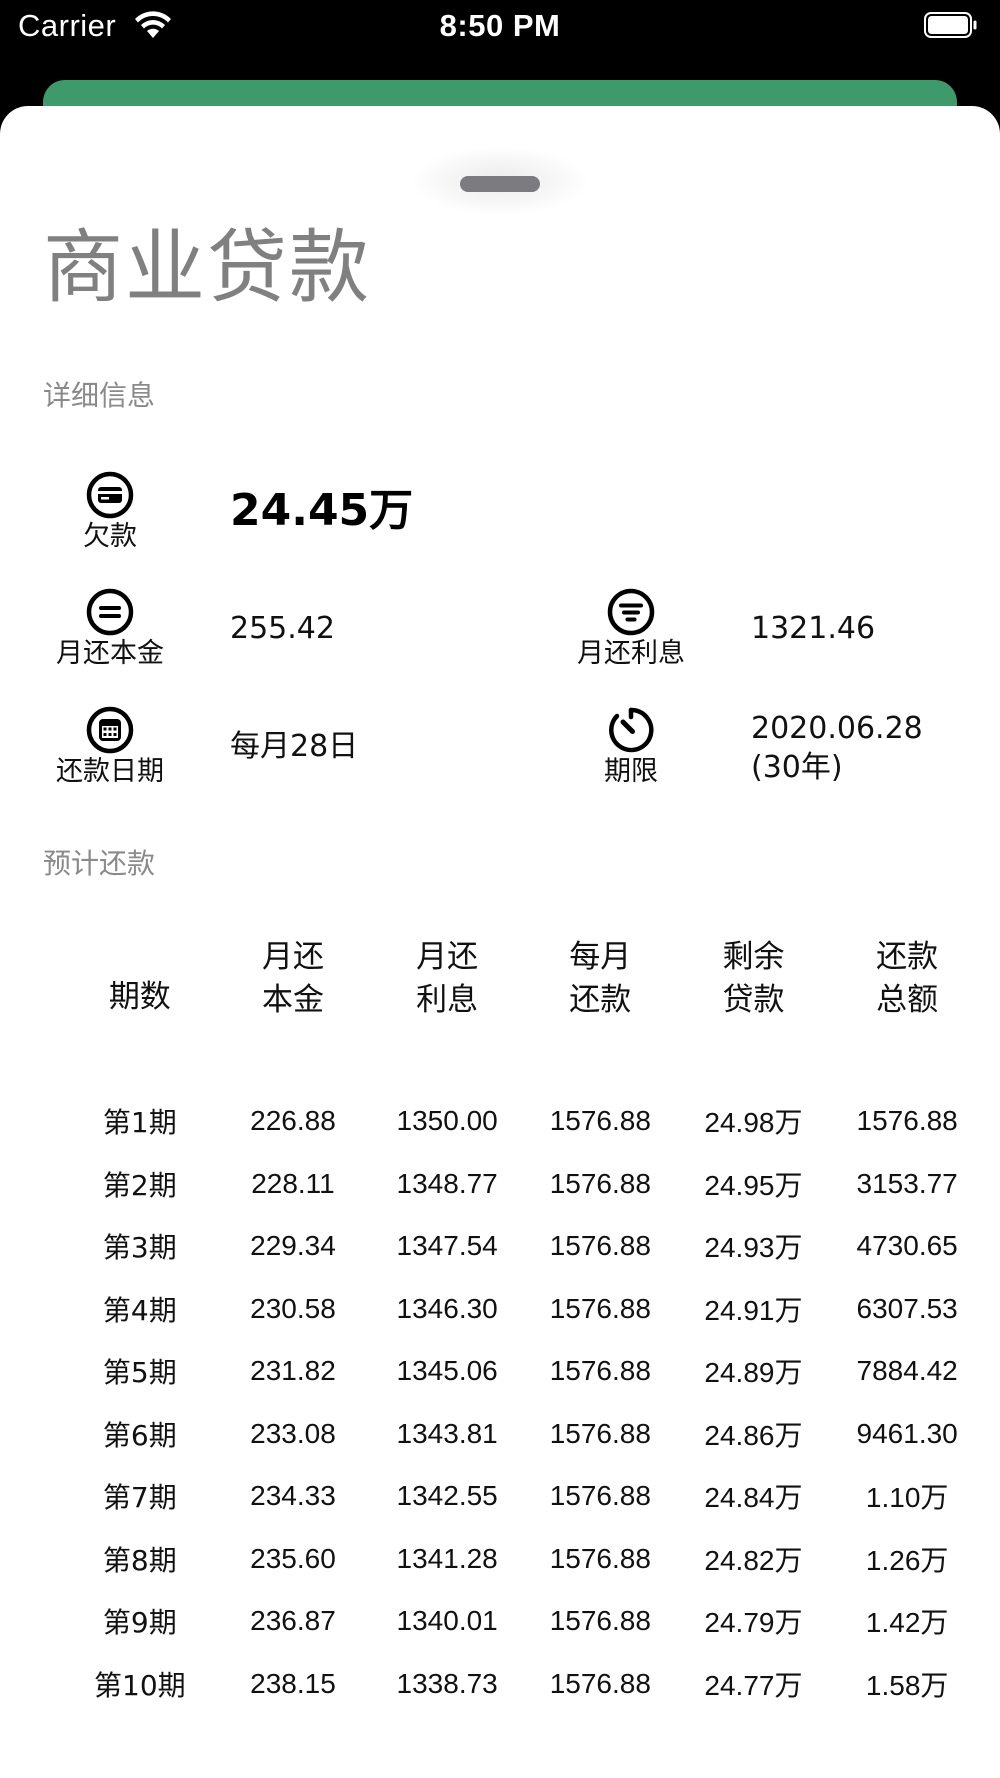  What do you see at coordinates (322, 510) in the screenshot?
I see `debt-value: 24.45万` at bounding box center [322, 510].